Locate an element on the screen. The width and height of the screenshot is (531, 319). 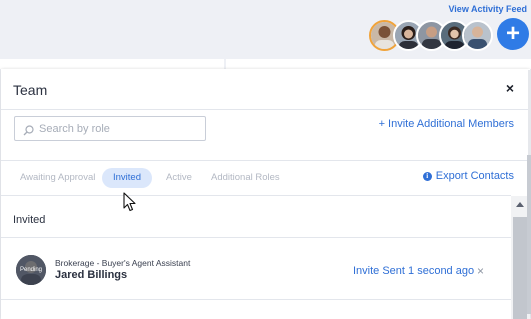
tab-invited: Invited is located at coordinates (127, 178).